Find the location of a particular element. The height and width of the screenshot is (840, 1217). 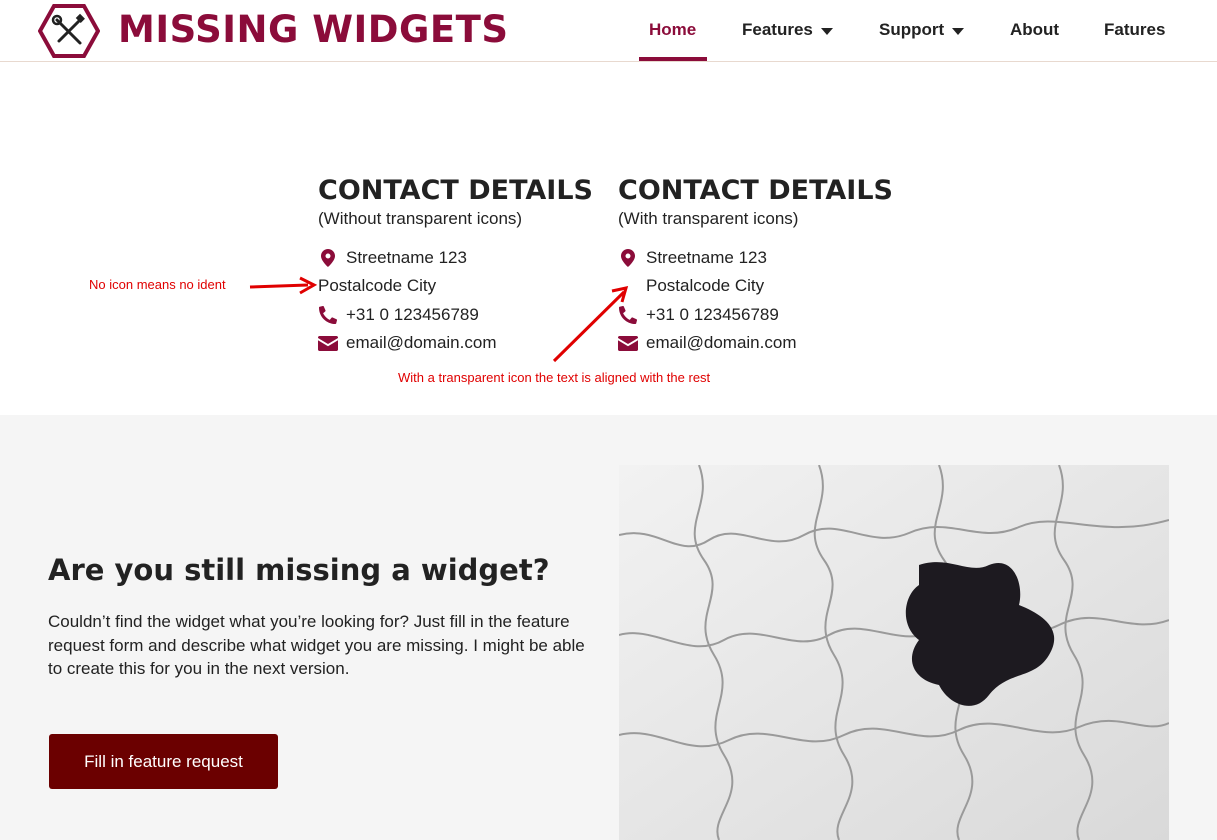

brand-name: MISSING WIDGETS is located at coordinates (313, 29).